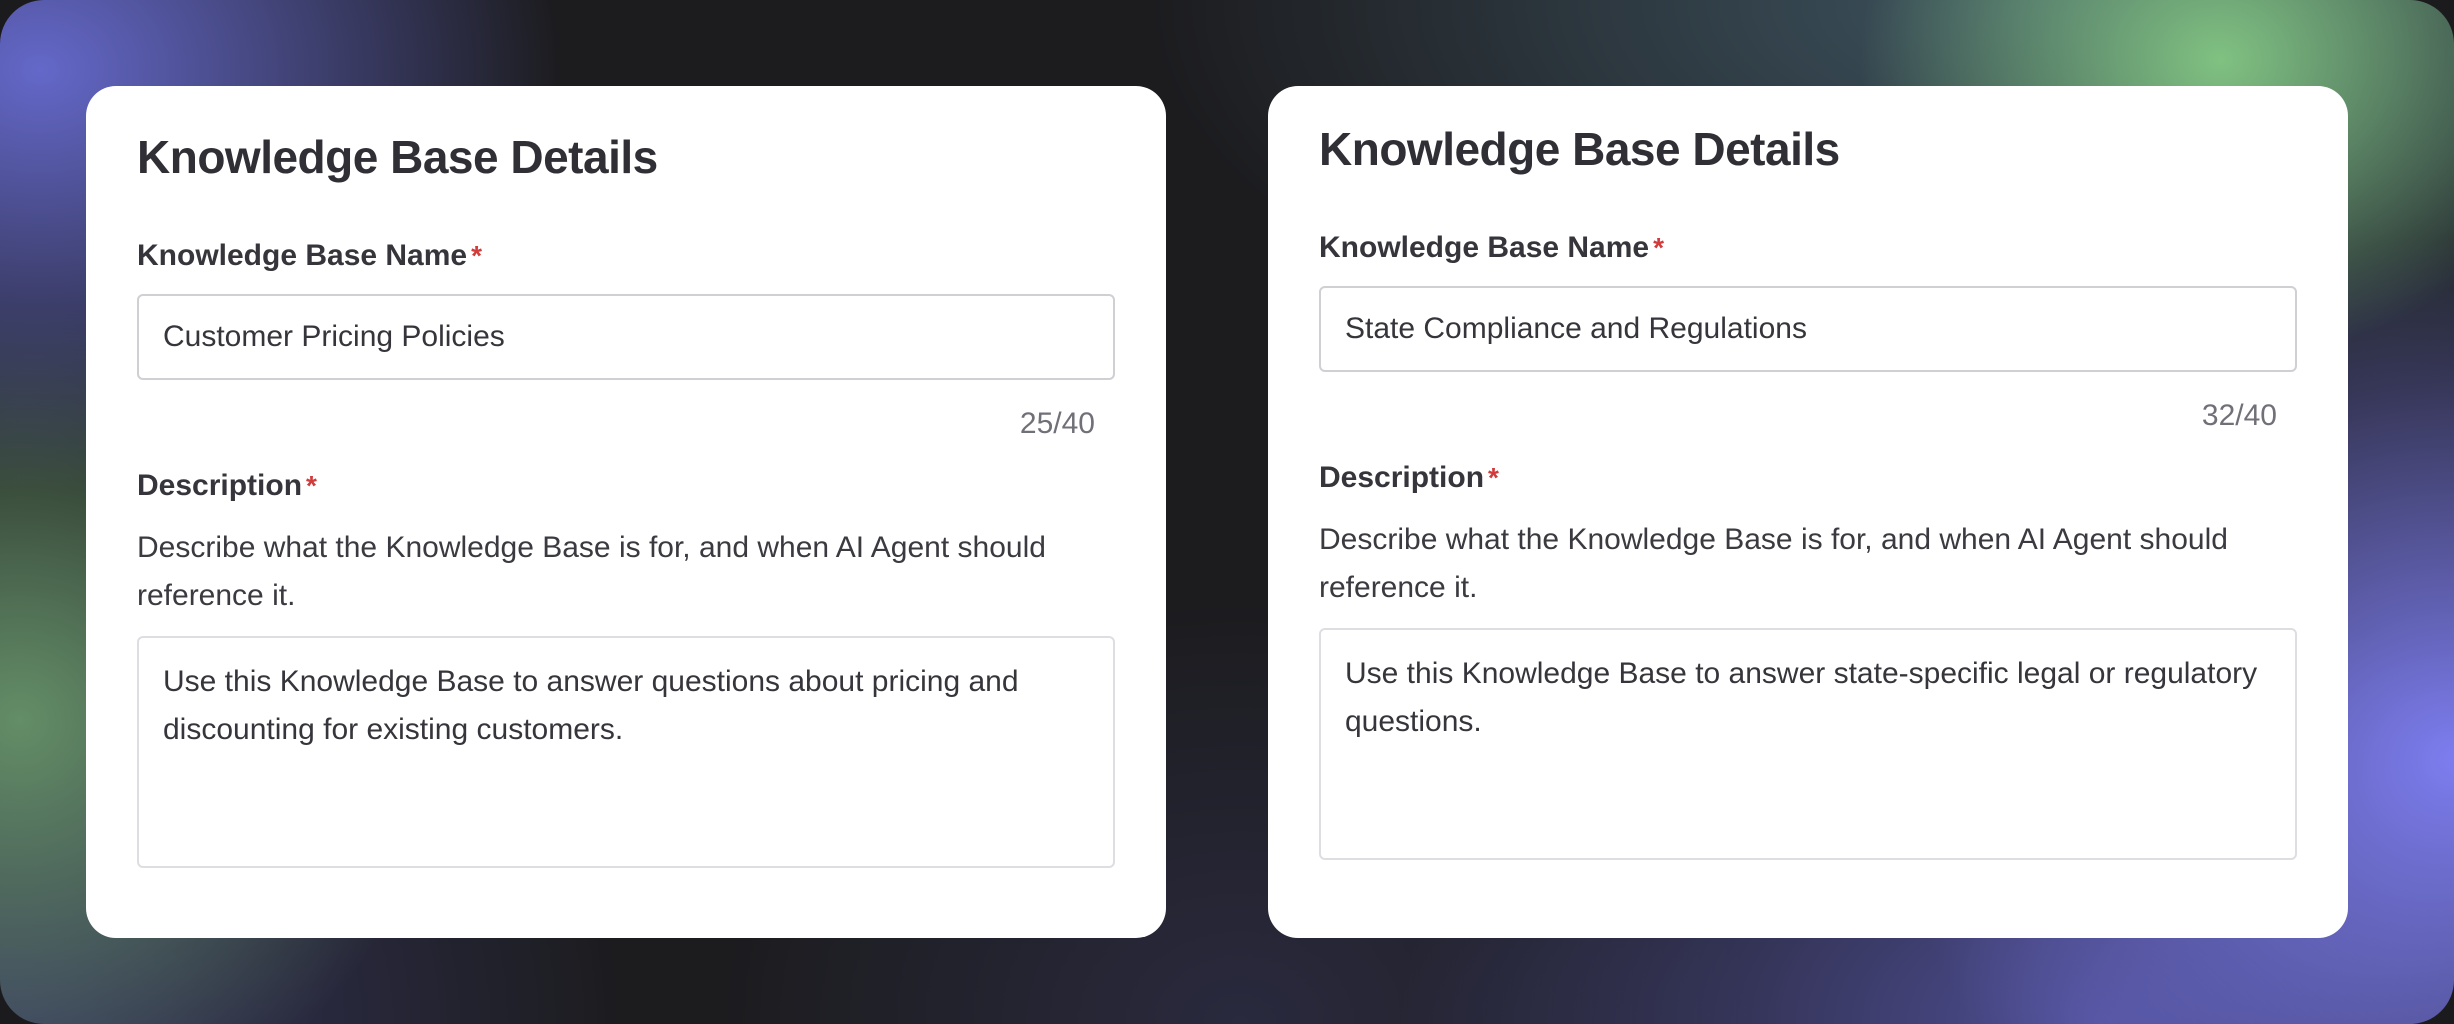  I want to click on knowledge-base-name-input: State Compliance and Regulations, so click(1808, 329).